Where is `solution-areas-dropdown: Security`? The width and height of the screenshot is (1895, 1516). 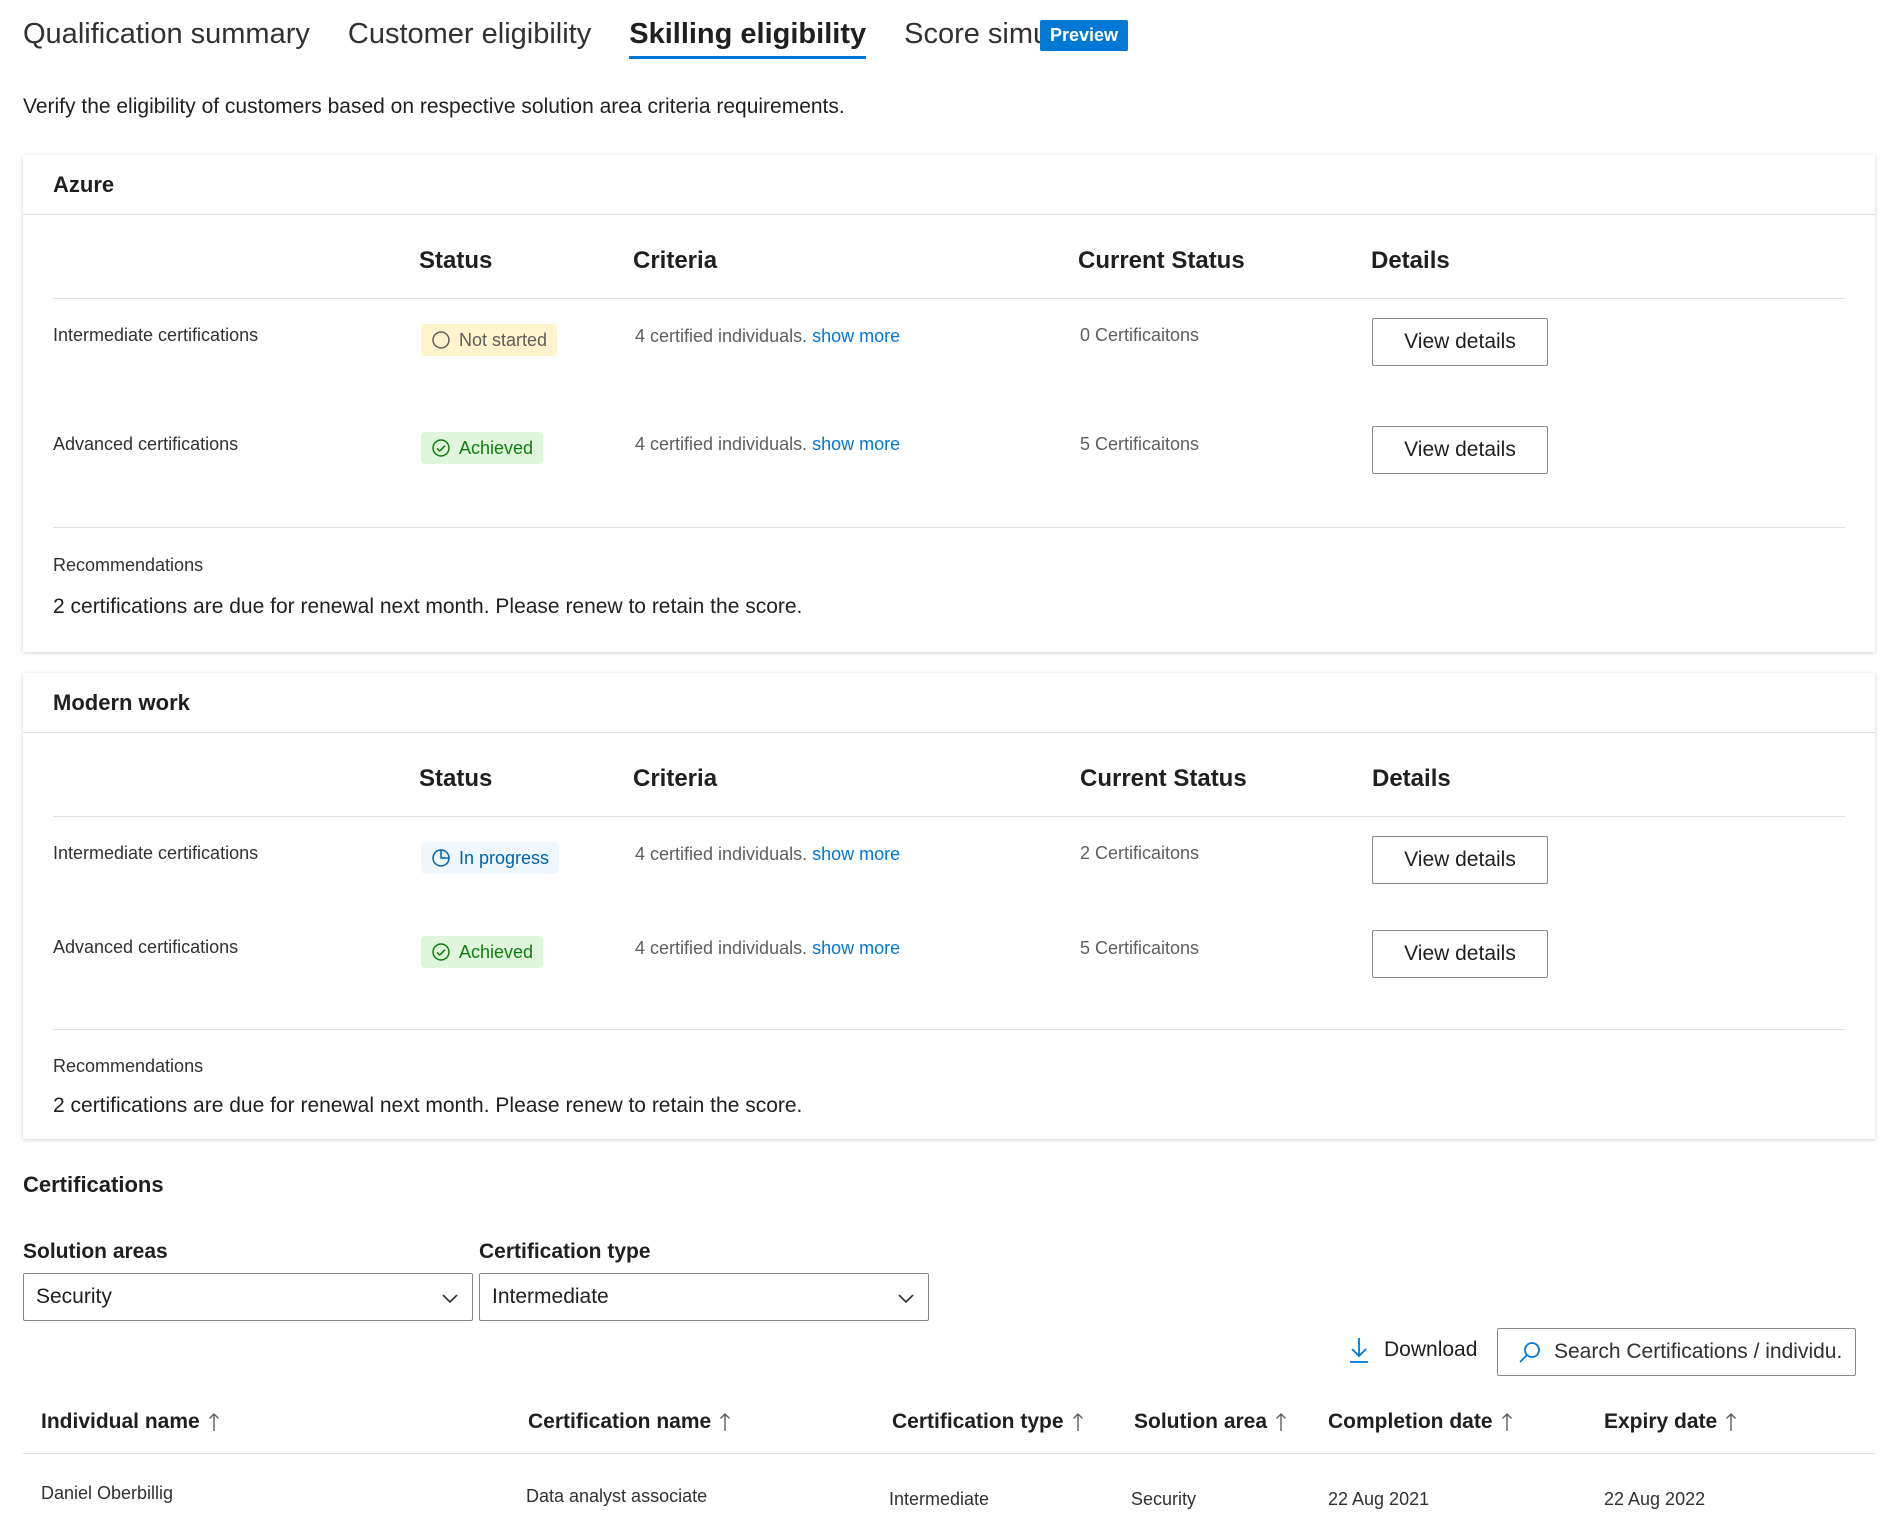 solution-areas-dropdown: Security is located at coordinates (248, 1297).